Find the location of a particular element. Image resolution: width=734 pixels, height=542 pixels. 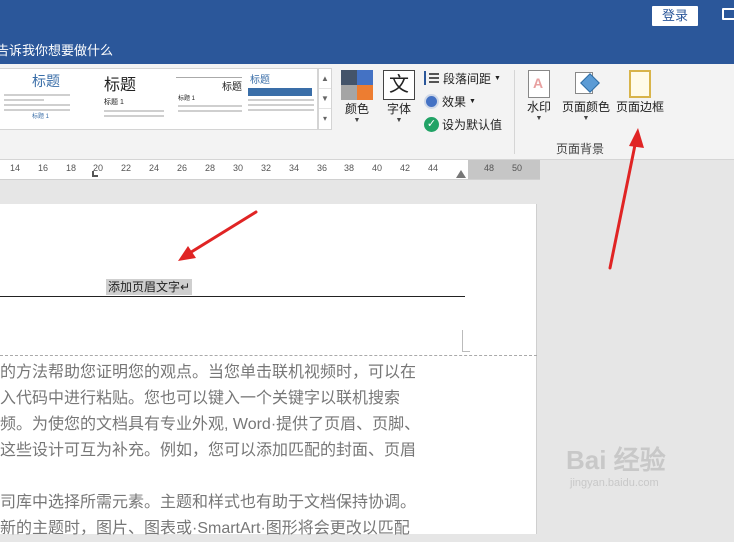

watermark-button: A 水印 ▼ is located at coordinates (539, 96).